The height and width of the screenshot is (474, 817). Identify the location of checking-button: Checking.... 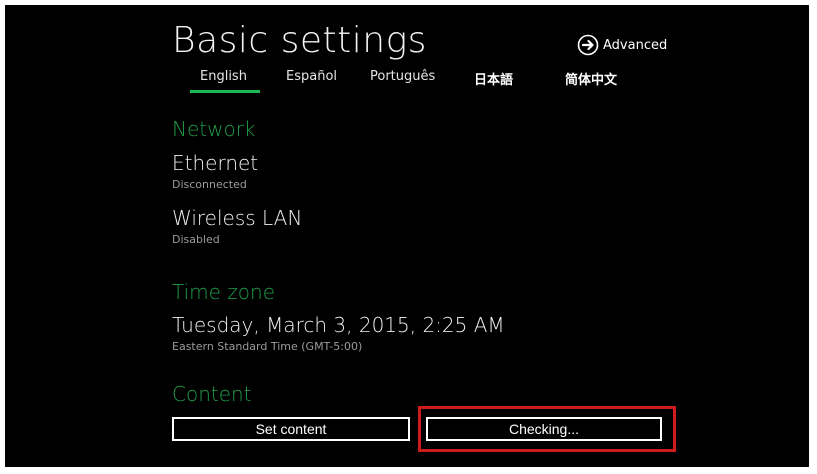
(544, 429).